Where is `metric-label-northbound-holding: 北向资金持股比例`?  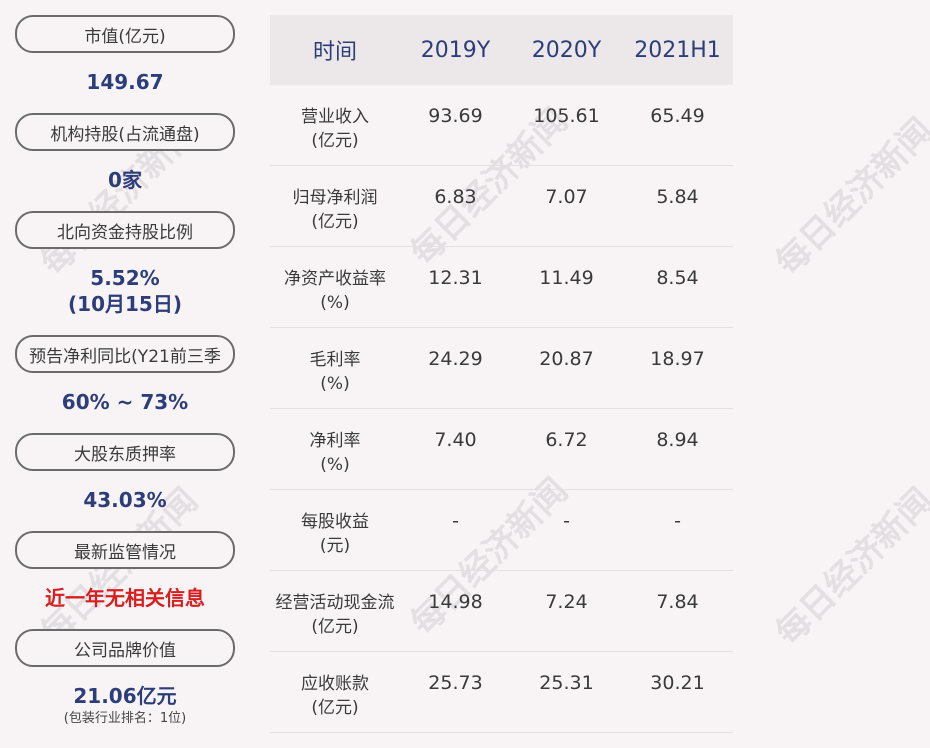
metric-label-northbound-holding: 北向资金持股比例 is located at coordinates (125, 230).